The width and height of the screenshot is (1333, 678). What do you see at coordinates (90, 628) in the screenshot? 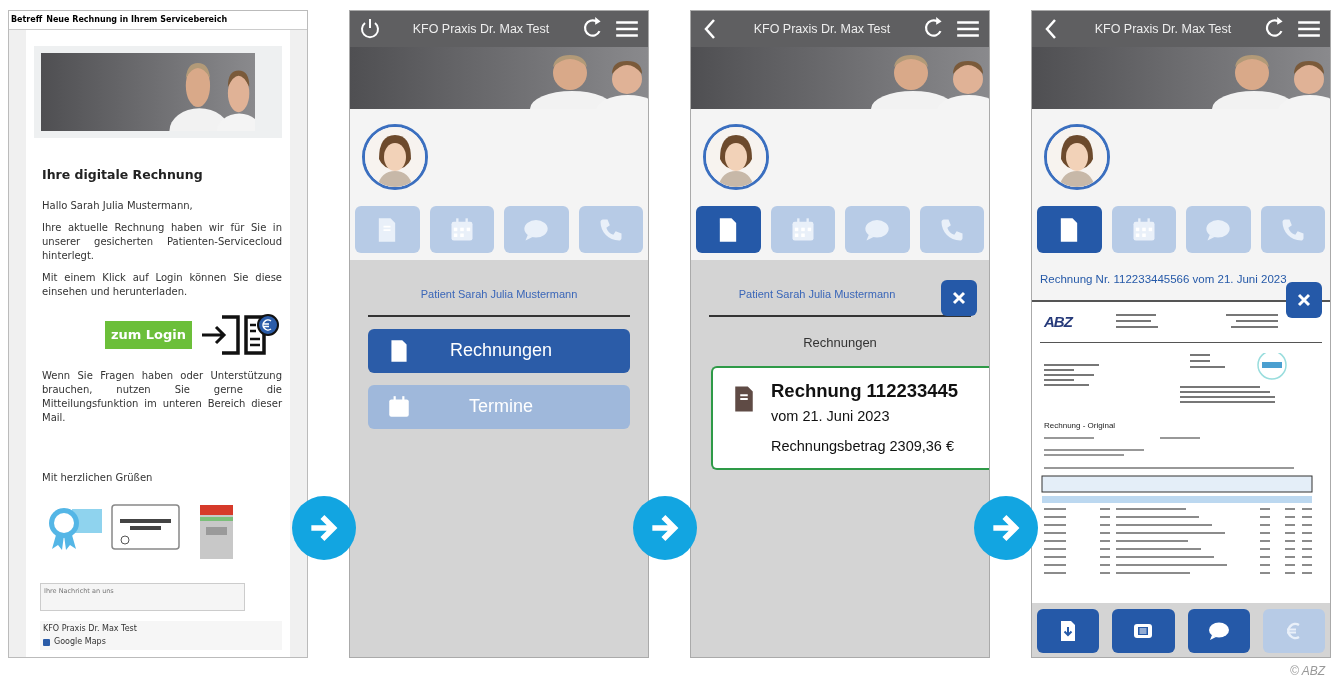
I see `practice-name: KFO Praxis Dr. Max Test` at bounding box center [90, 628].